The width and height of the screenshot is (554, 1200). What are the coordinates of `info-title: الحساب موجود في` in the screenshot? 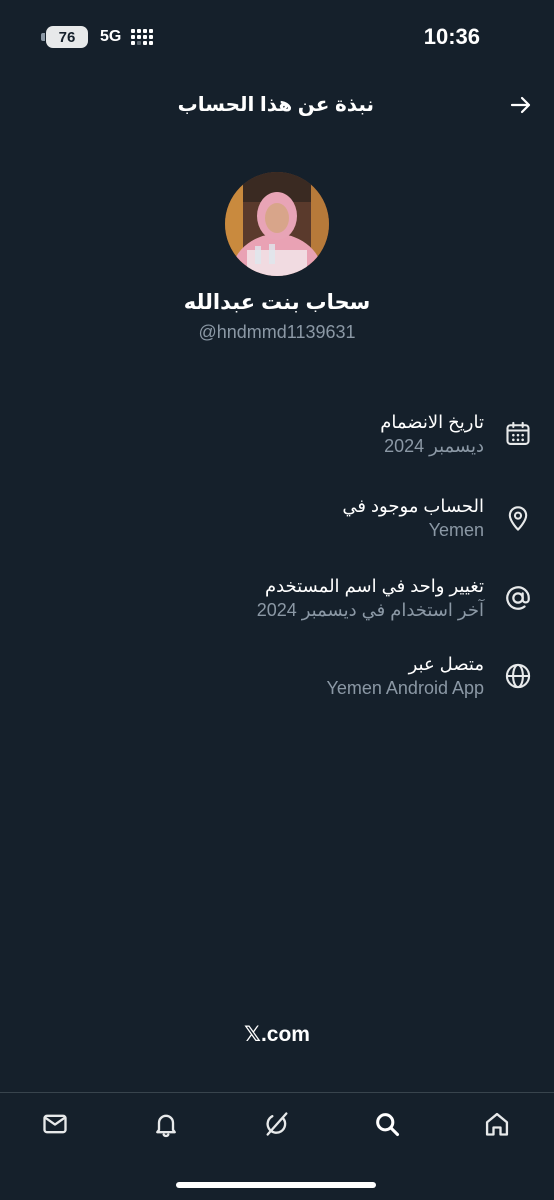 It's located at (413, 506).